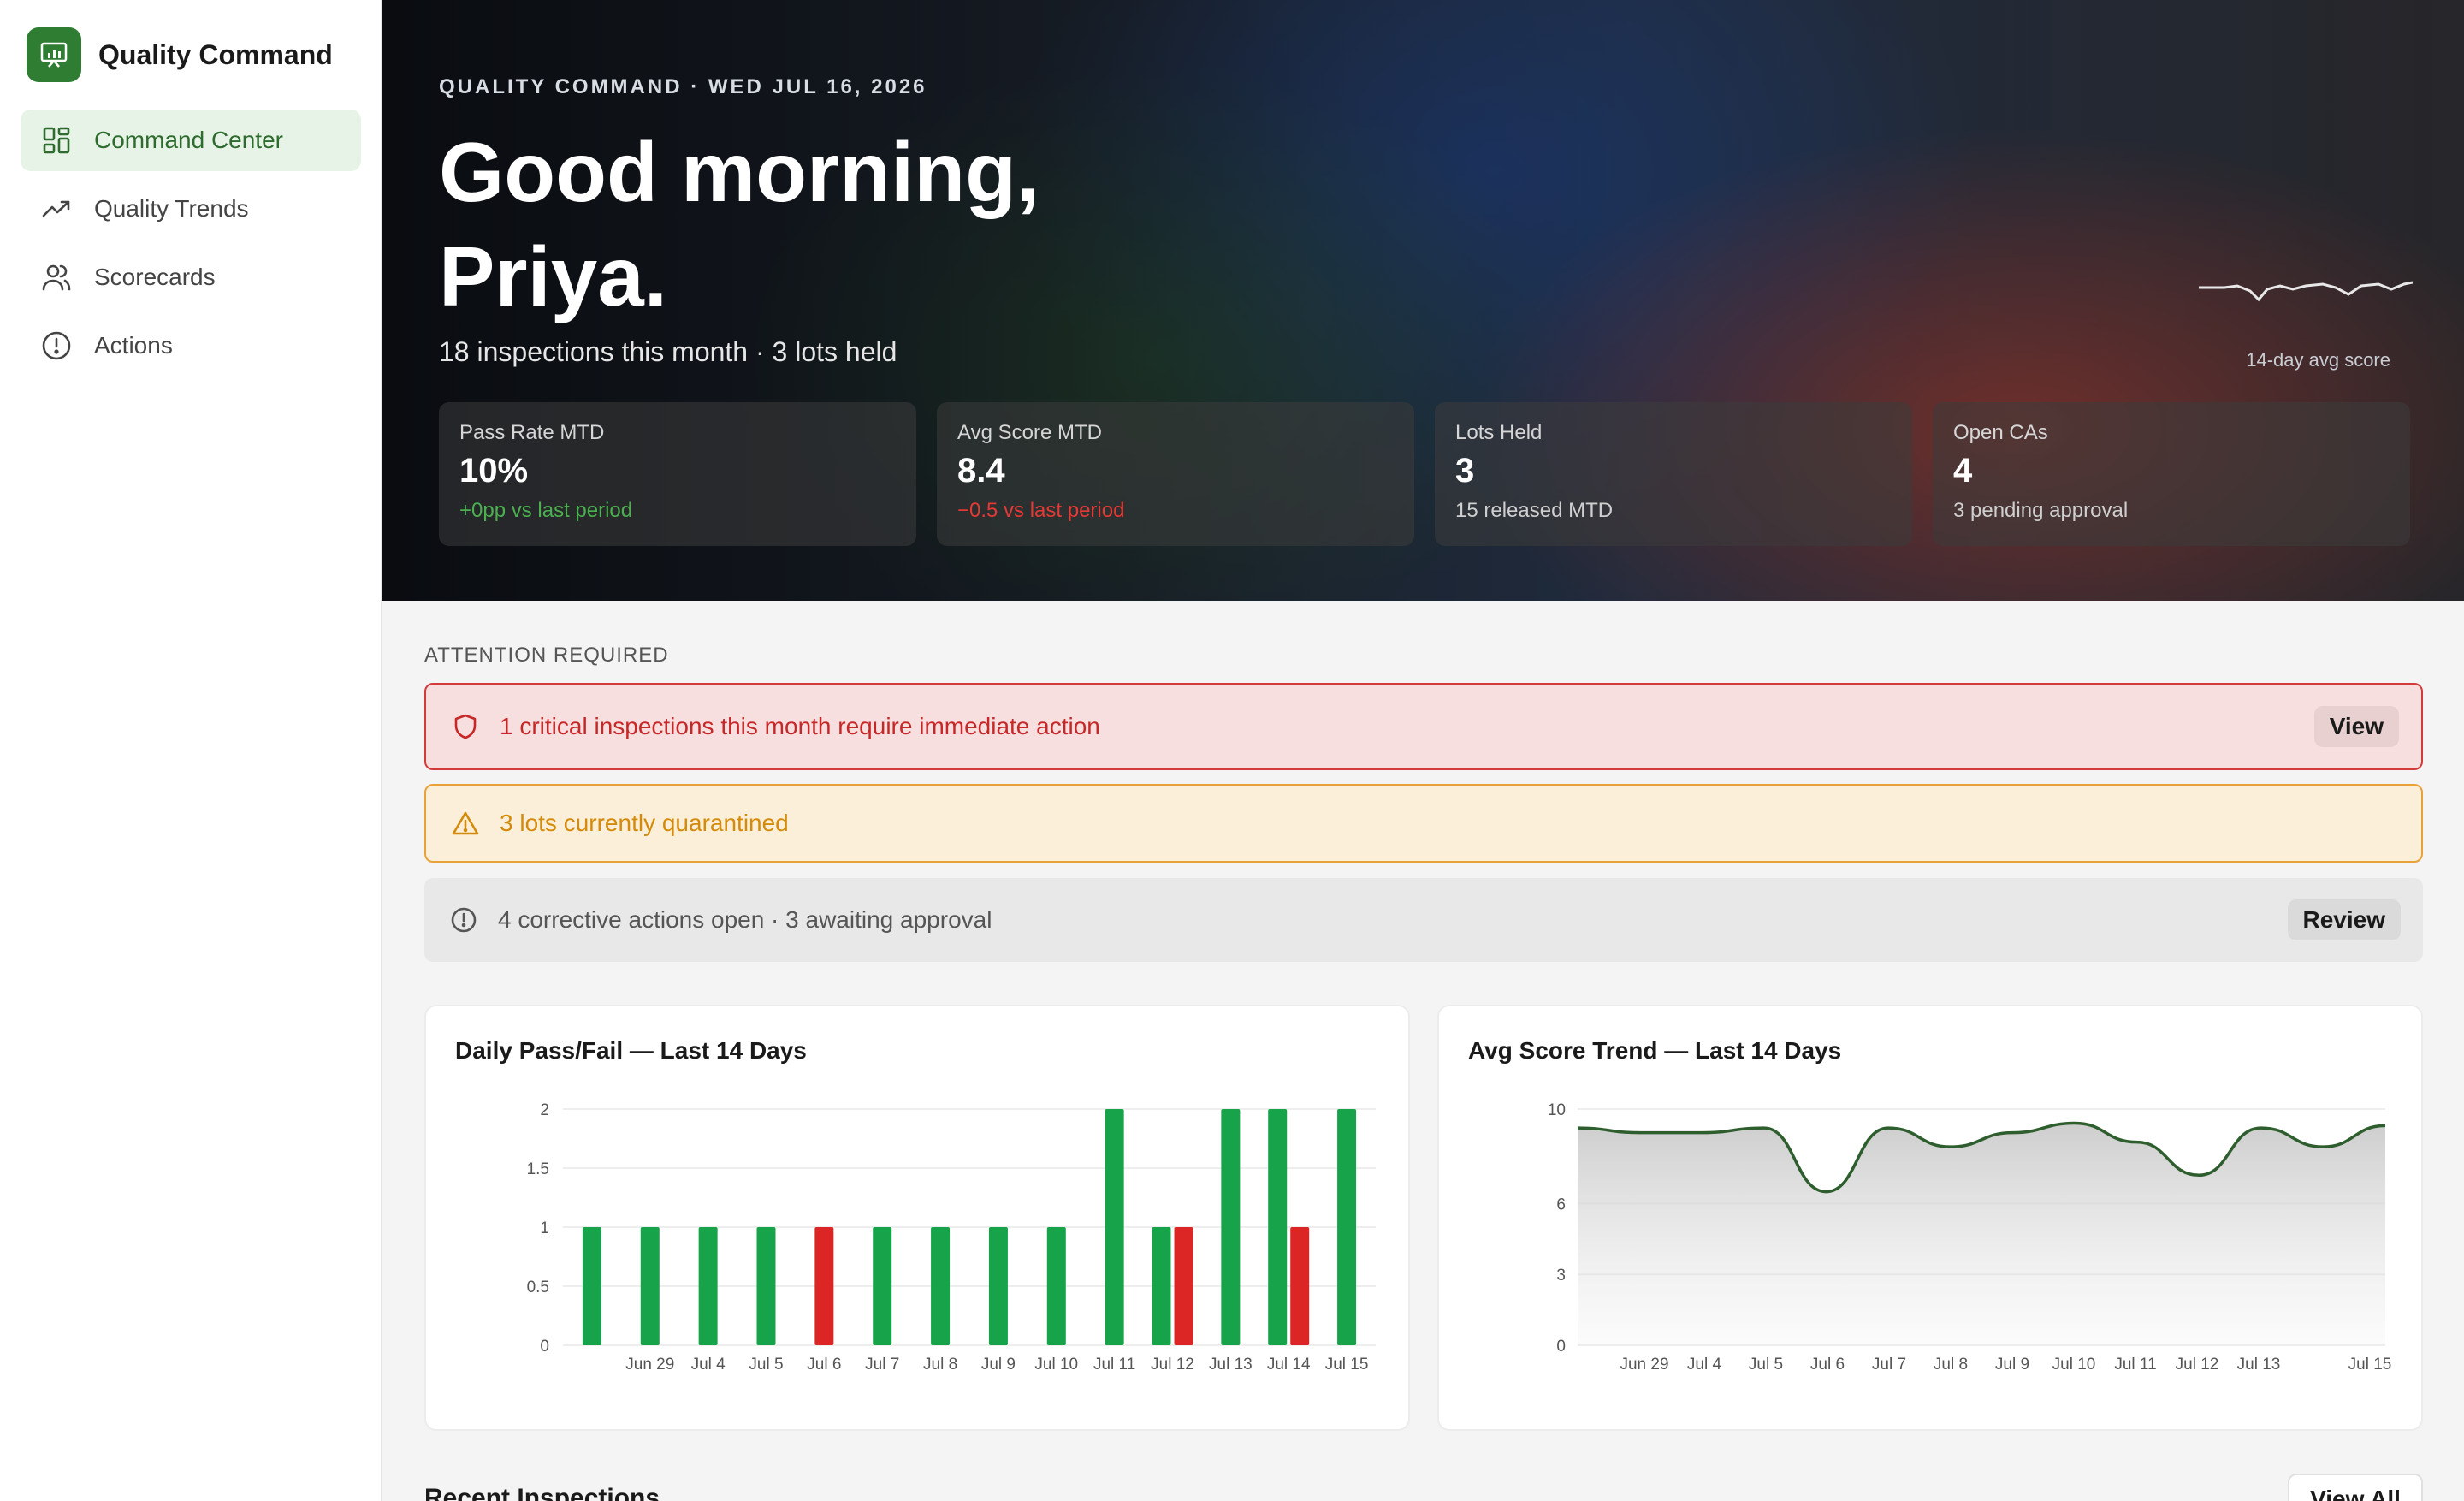  What do you see at coordinates (544, 1228) in the screenshot?
I see `y-tick-label: 1` at bounding box center [544, 1228].